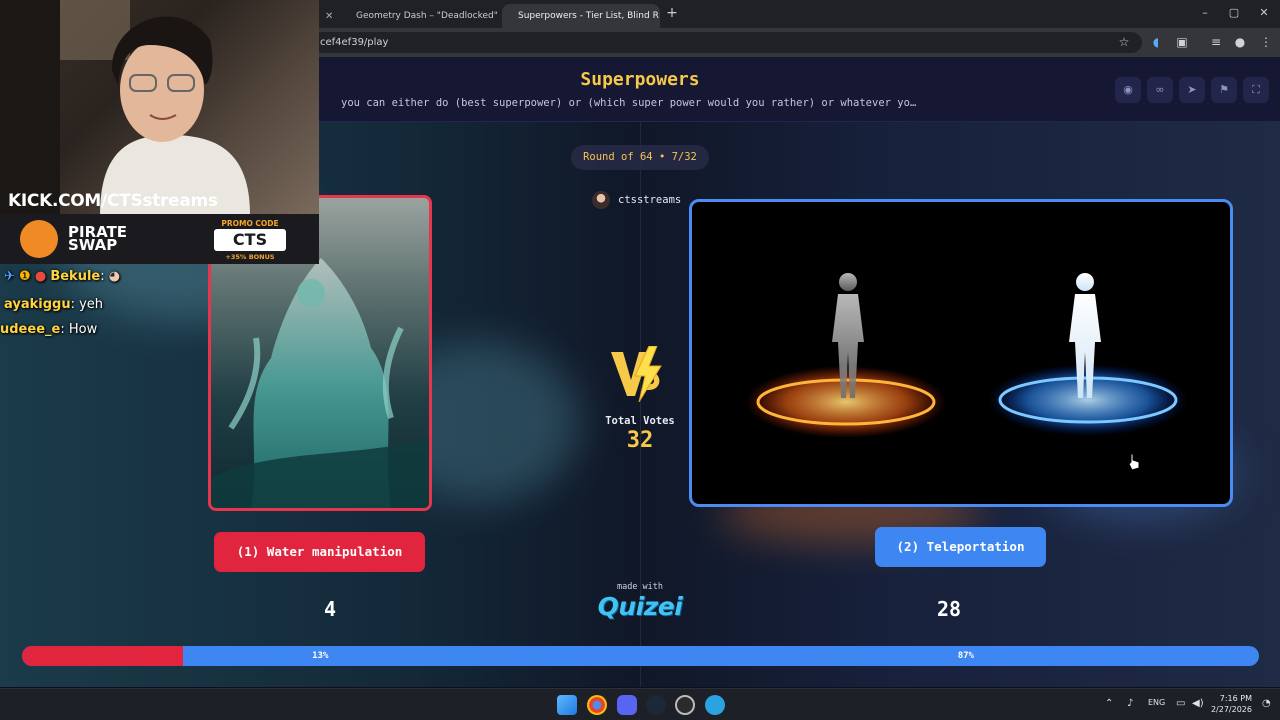 Image resolution: width=1280 pixels, height=720 pixels. I want to click on mouse-cursor-icon, so click(1134, 462).